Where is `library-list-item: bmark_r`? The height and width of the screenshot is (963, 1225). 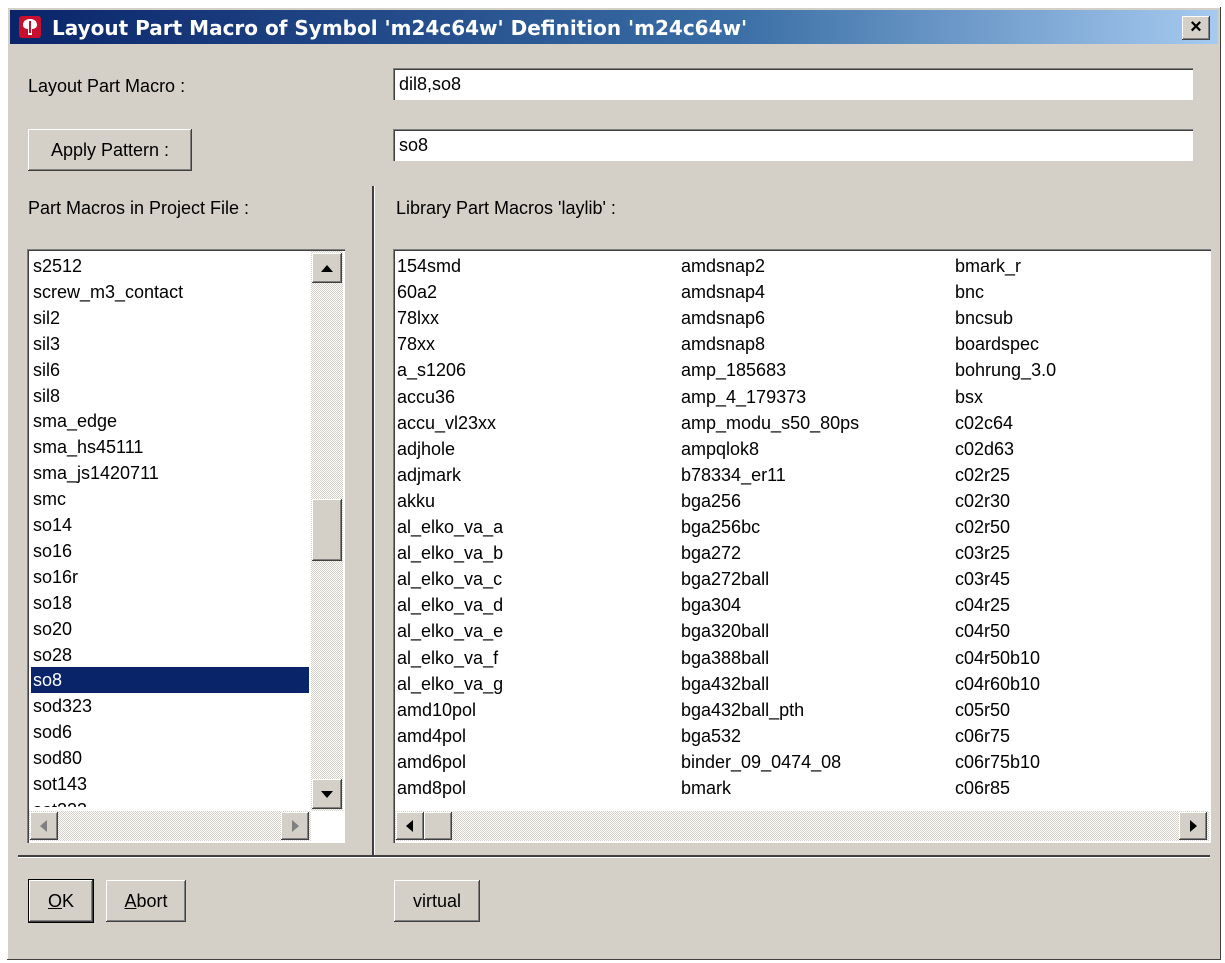
library-list-item: bmark_r is located at coordinates (987, 266).